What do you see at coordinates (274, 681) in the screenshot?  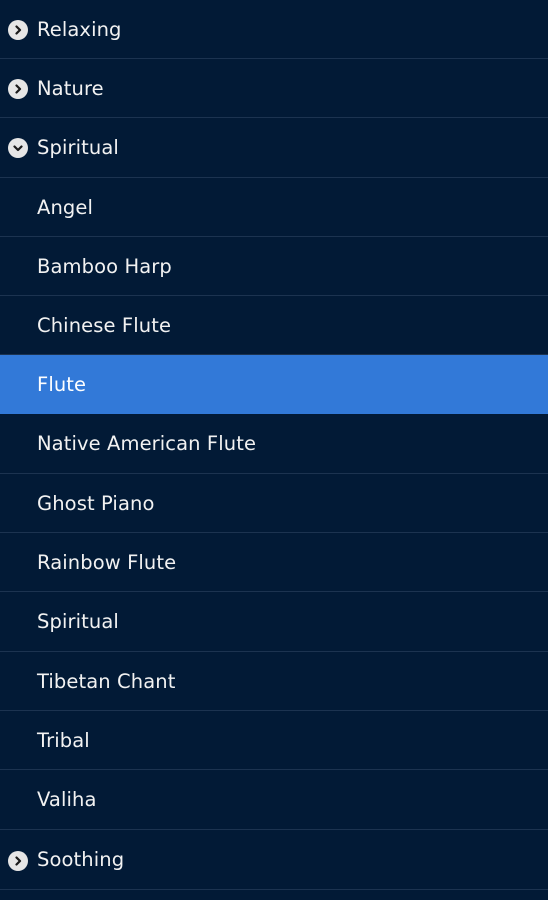 I see `list-item-tibetan-chant: Tibetan Chant` at bounding box center [274, 681].